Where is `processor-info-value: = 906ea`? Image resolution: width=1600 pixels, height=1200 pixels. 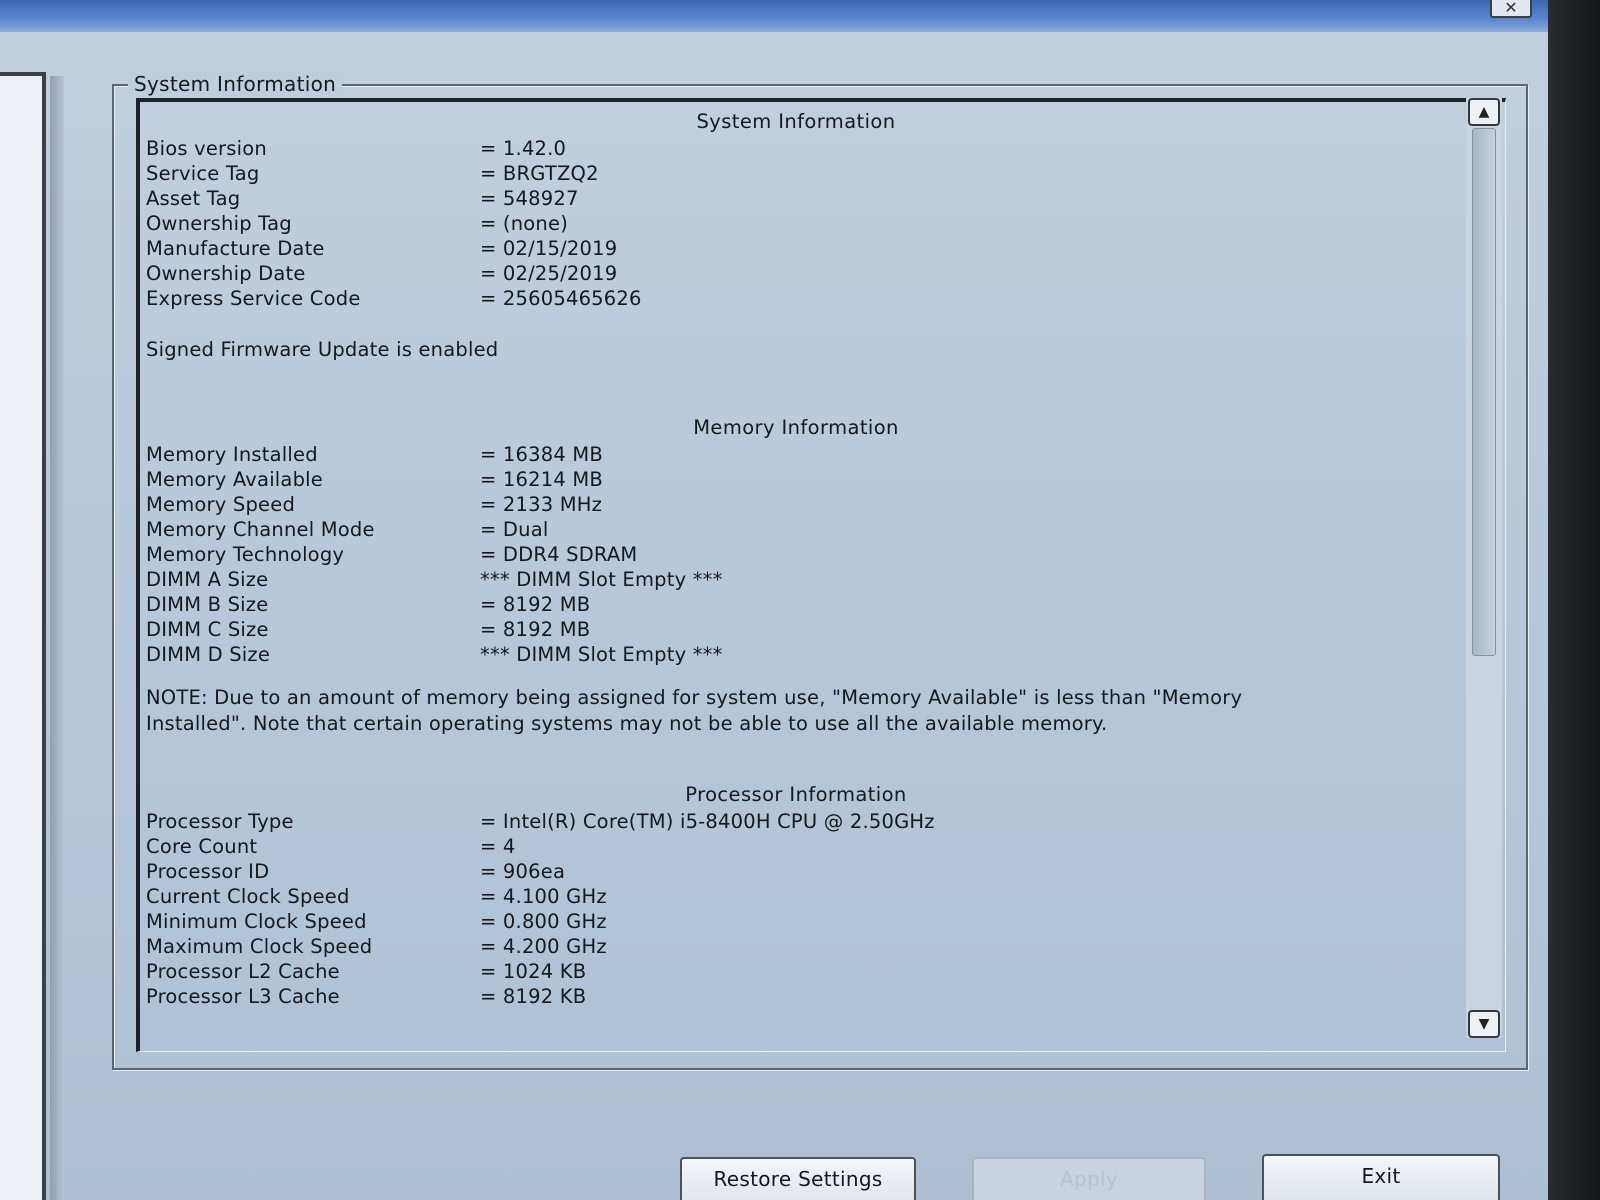 processor-info-value: = 906ea is located at coordinates (523, 871).